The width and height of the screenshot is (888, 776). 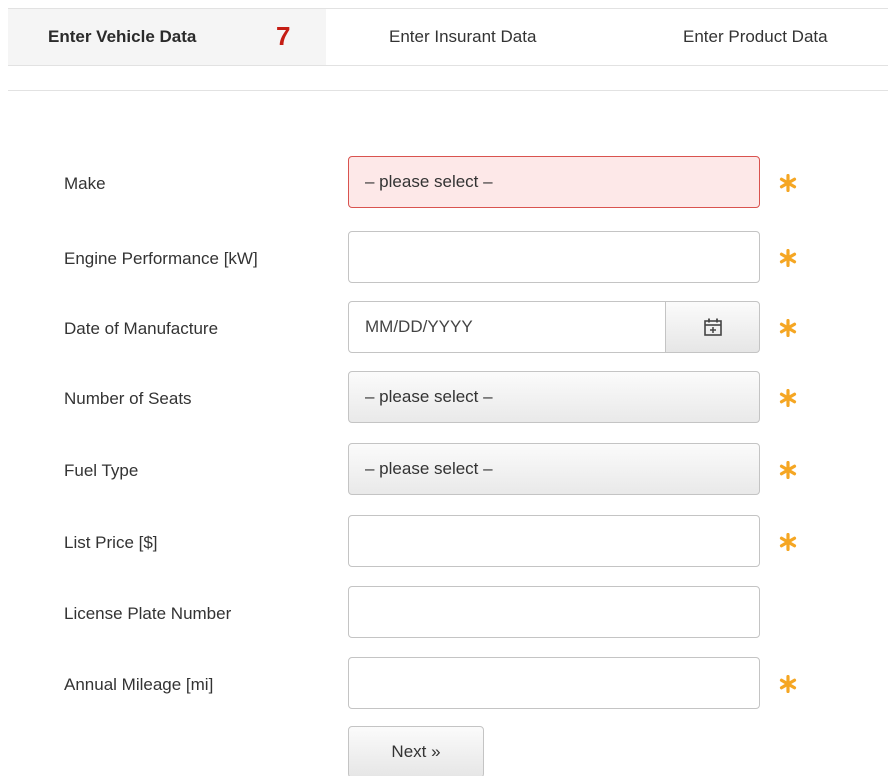 I want to click on date-of-manufacture-row: Date of Manufacture MM/DD/YYYY, so click(x=444, y=329).